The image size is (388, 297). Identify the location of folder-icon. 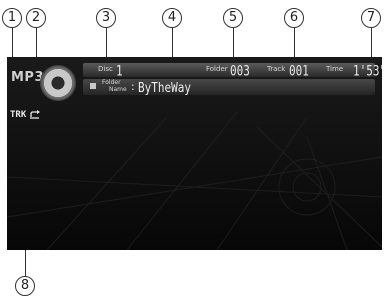
(93, 86).